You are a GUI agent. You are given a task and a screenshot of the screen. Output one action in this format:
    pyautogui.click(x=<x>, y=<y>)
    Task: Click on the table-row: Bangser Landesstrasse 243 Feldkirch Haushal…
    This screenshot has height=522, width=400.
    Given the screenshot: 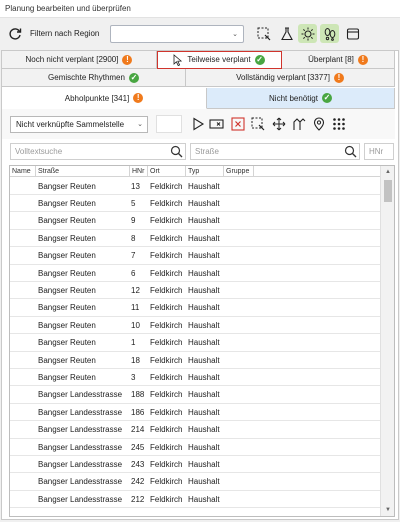 What is the action you would take?
    pyautogui.click(x=195, y=465)
    